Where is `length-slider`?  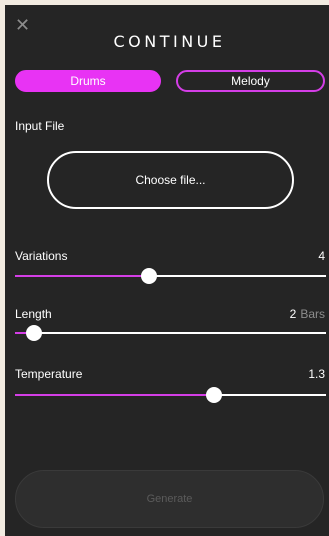
length-slider is located at coordinates (170, 333).